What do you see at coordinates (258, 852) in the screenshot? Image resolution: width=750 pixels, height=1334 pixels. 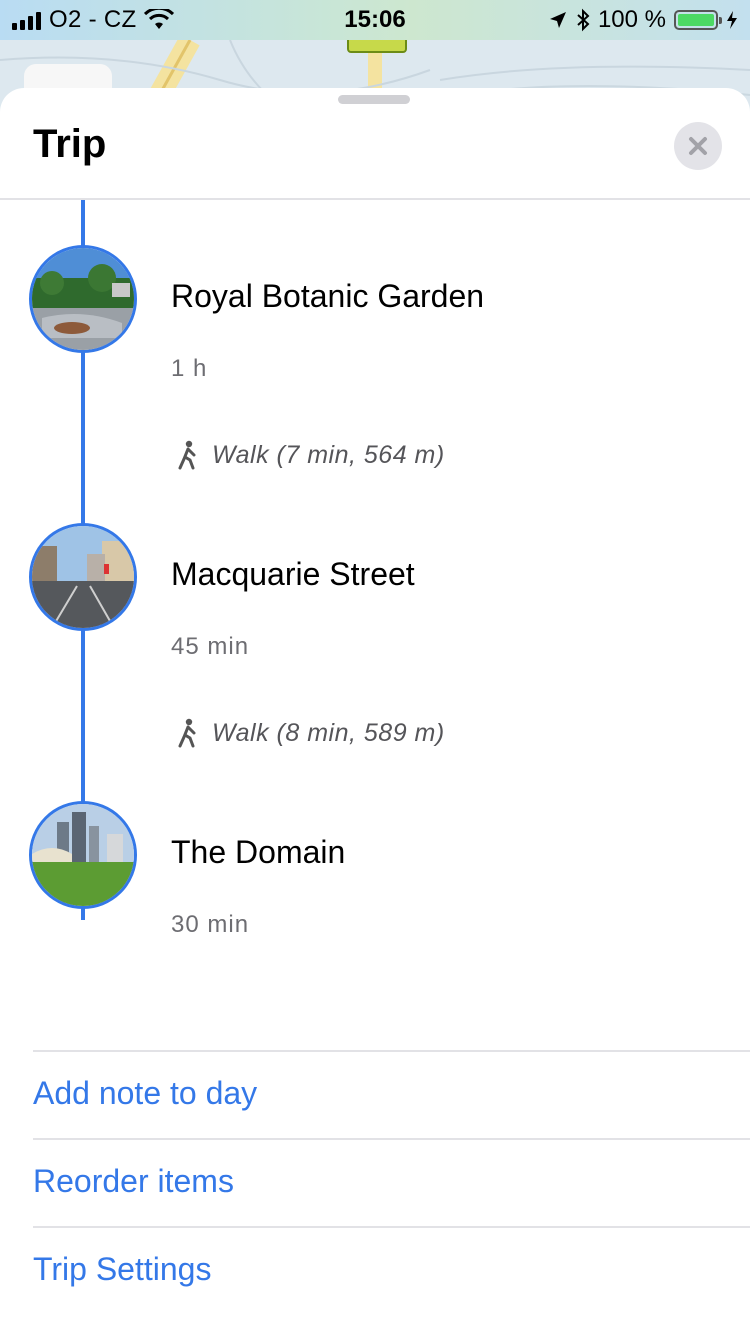 I see `stop-name: The Domain` at bounding box center [258, 852].